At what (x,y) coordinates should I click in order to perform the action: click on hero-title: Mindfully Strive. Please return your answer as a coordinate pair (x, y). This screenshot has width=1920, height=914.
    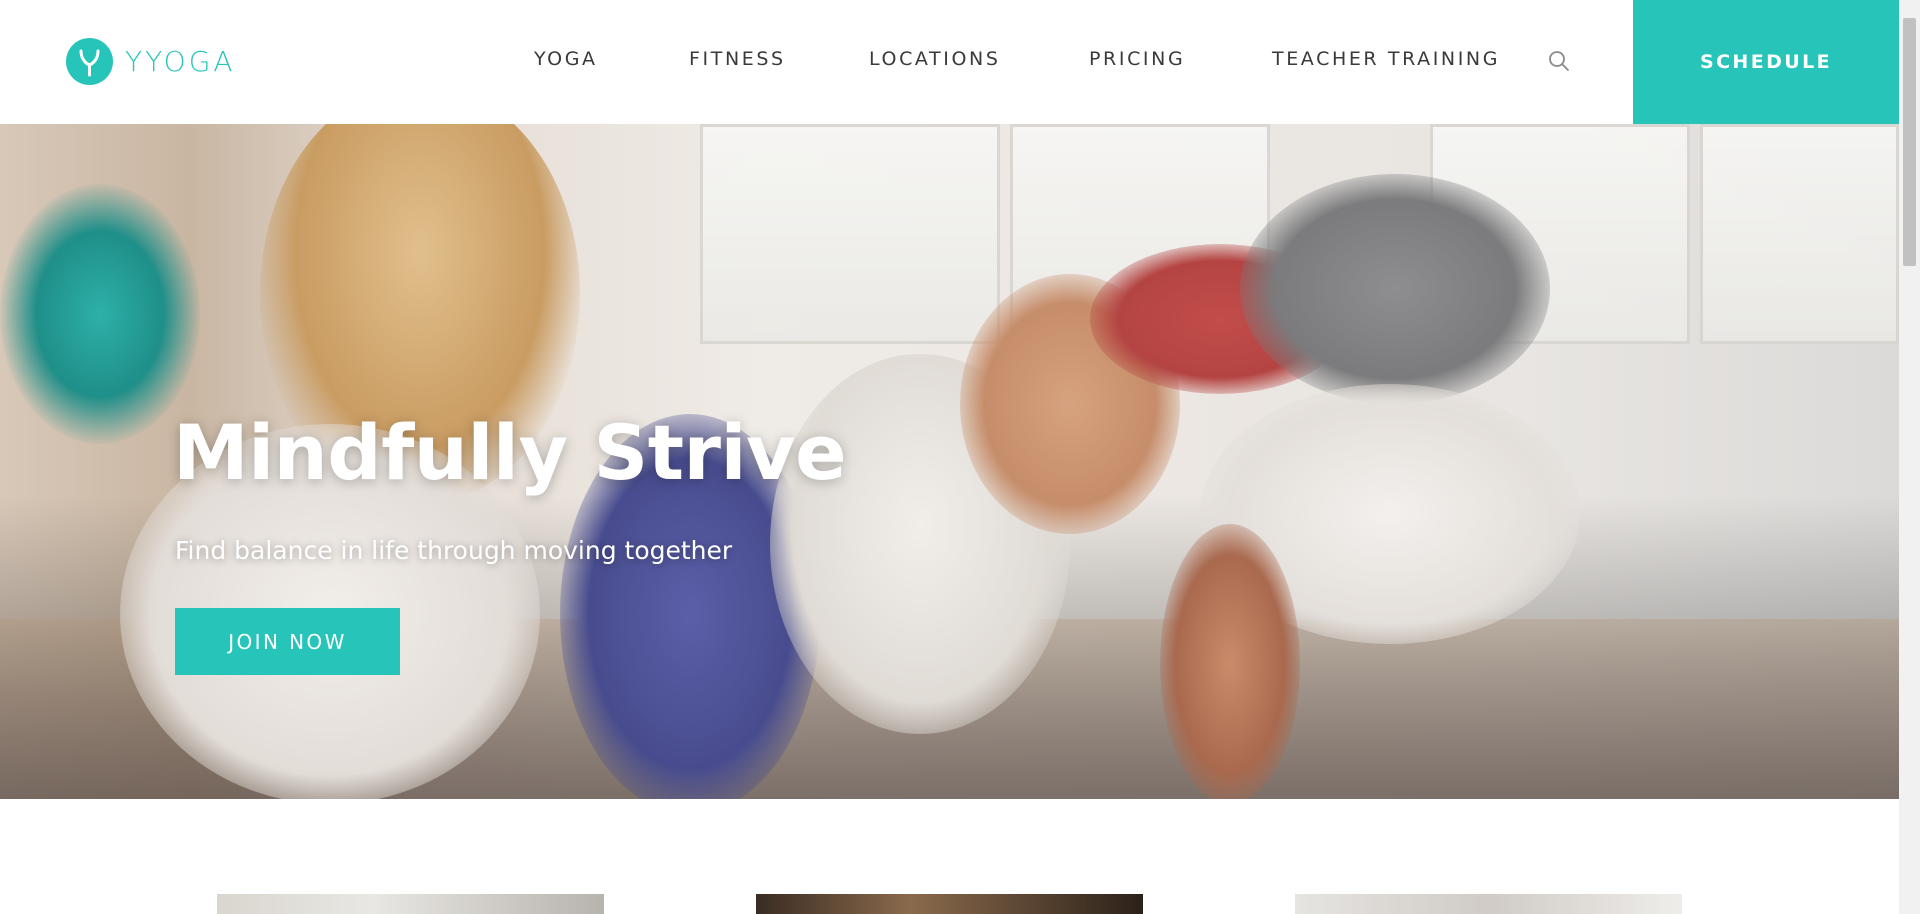
    Looking at the image, I should click on (510, 452).